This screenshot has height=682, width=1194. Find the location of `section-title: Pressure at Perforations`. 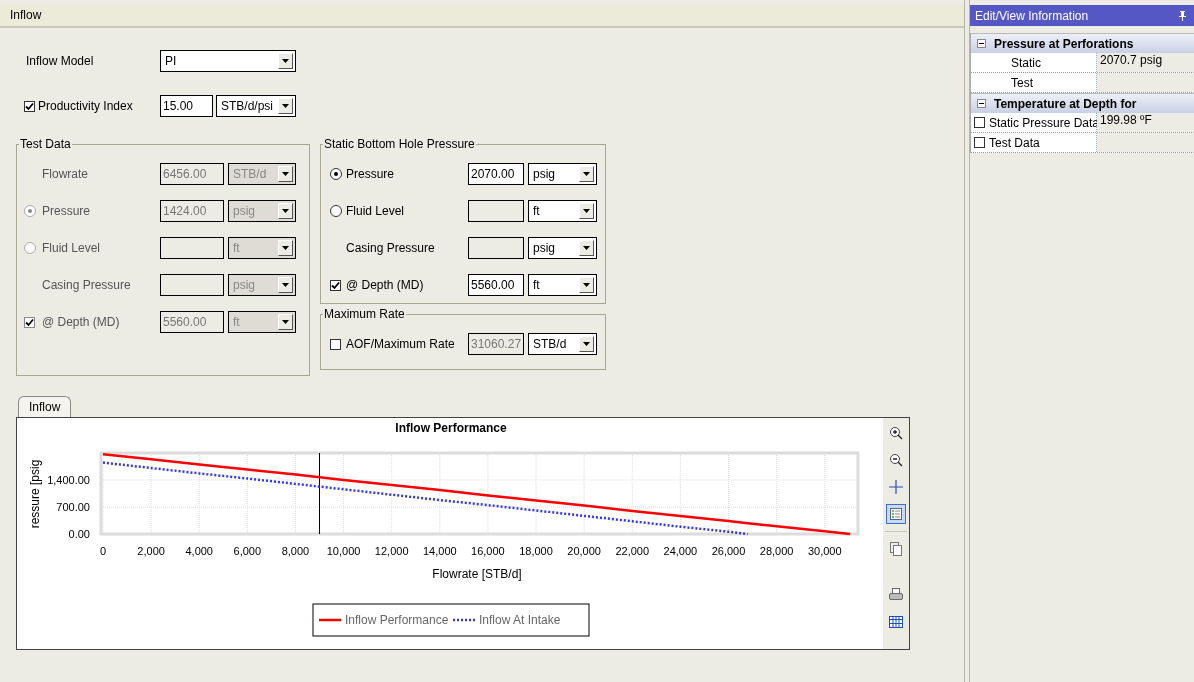

section-title: Pressure at Perforations is located at coordinates (1064, 43).